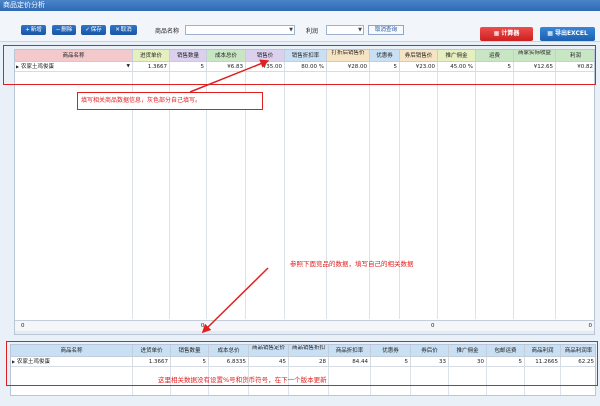 Image resolution: width=600 pixels, height=406 pixels. What do you see at coordinates (123, 30) in the screenshot?
I see `cancel-button: ✕取消` at bounding box center [123, 30].